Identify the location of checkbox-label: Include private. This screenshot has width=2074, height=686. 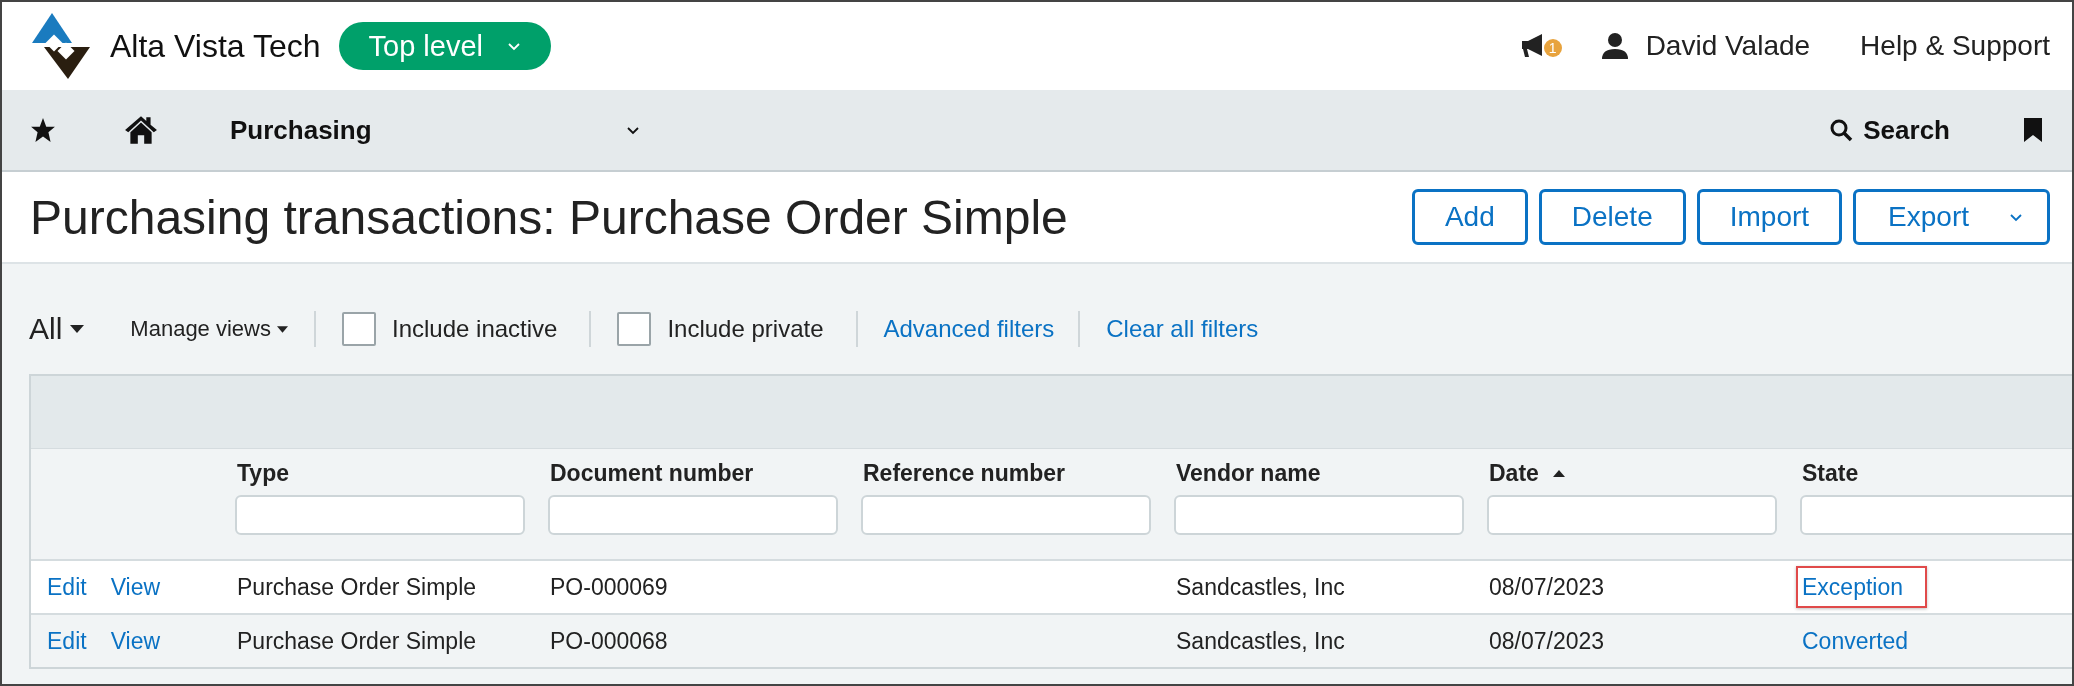
(745, 329).